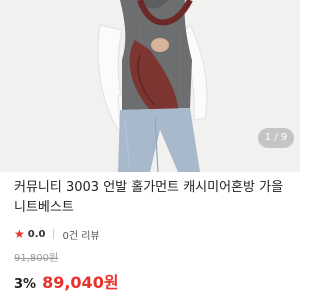 The image size is (320, 300). What do you see at coordinates (80, 234) in the screenshot?
I see `review-count: 0건 리뷰` at bounding box center [80, 234].